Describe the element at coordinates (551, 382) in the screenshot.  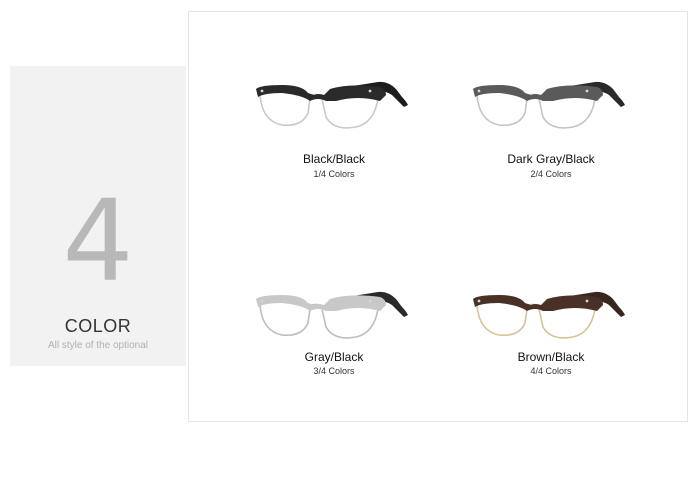
I see `product-option-brown-black: Brown/Black 4/4 Colors` at that location.